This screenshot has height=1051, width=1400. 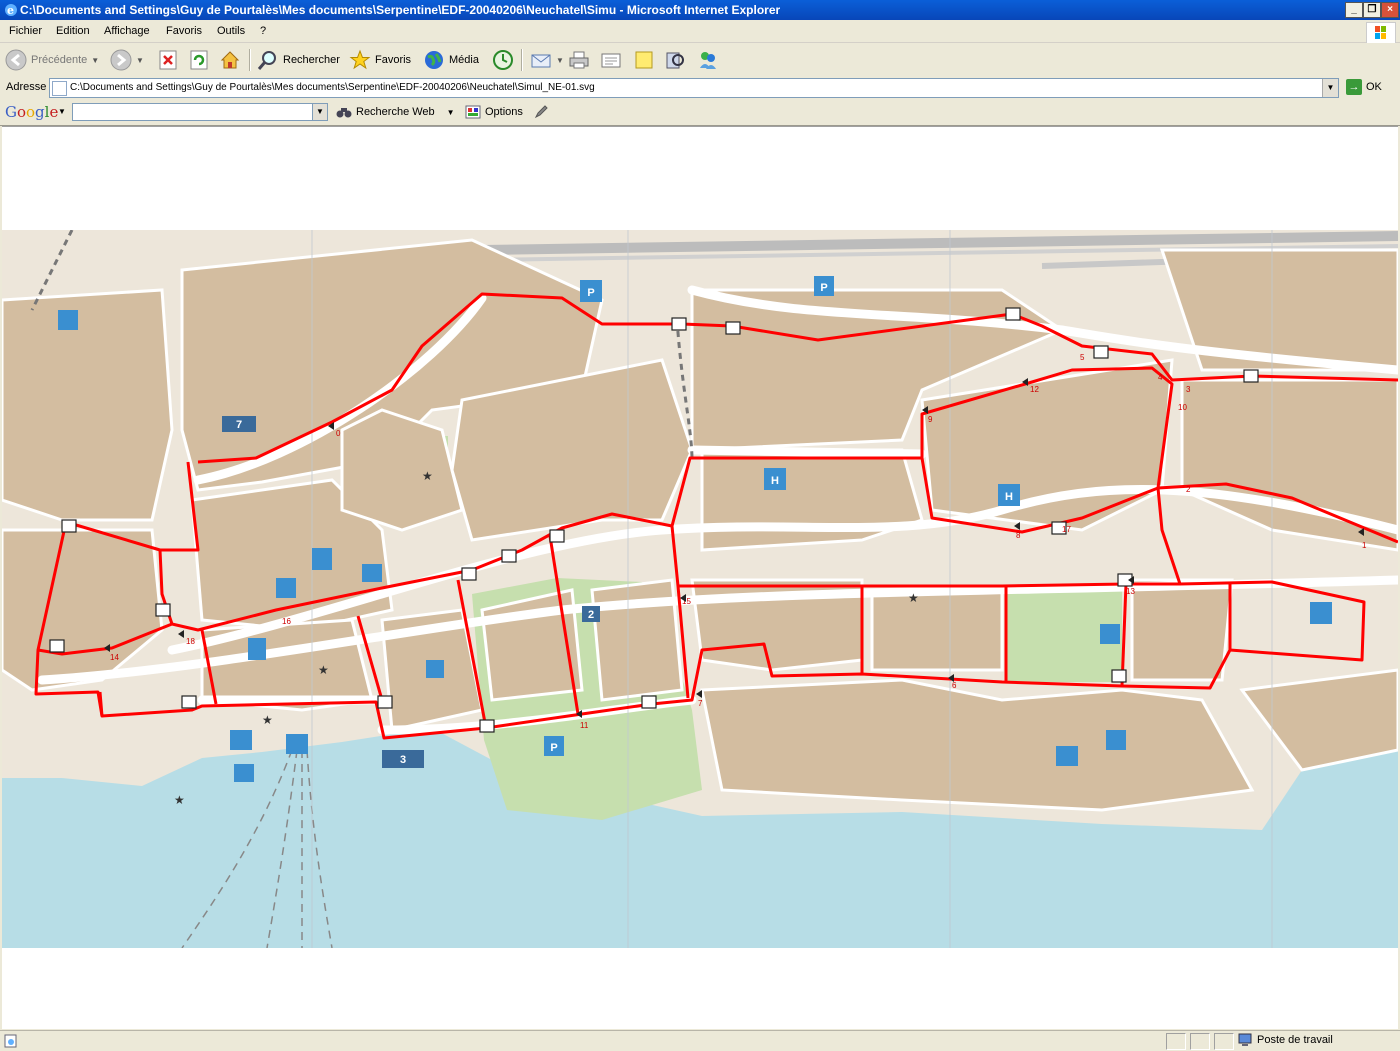 What do you see at coordinates (127, 31) in the screenshot?
I see `menu-affichage: Affichage` at bounding box center [127, 31].